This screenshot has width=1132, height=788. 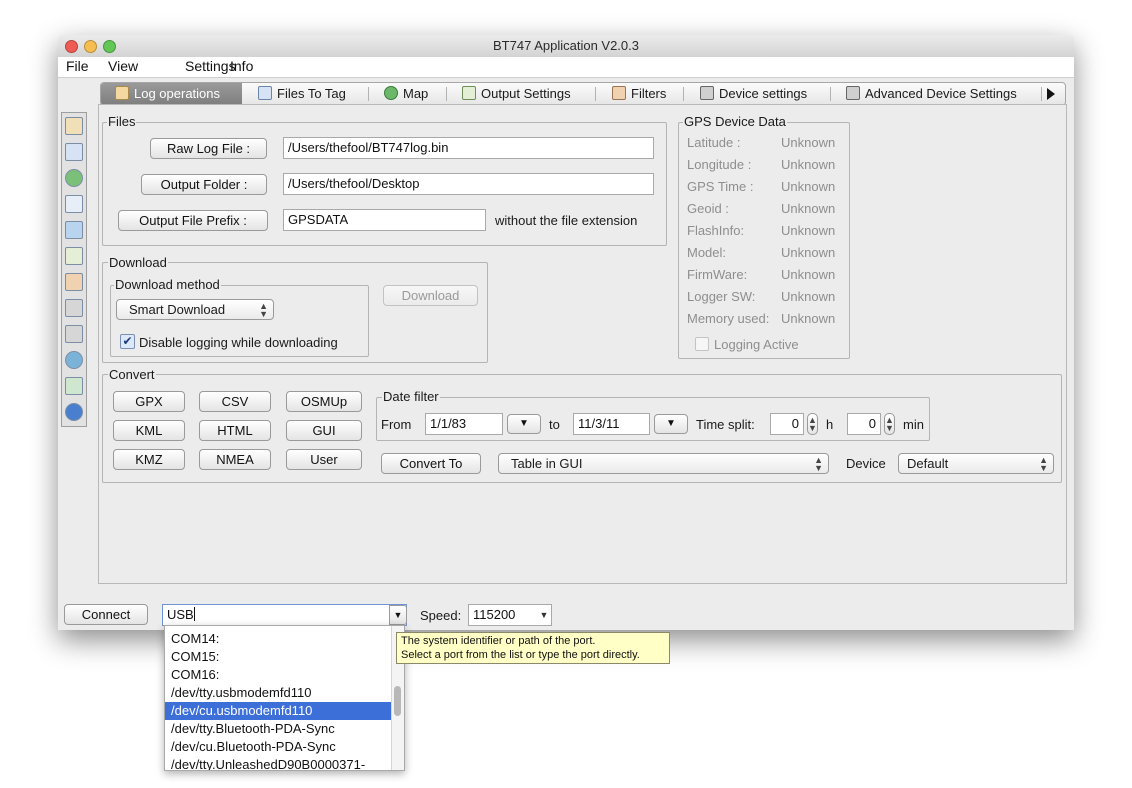 What do you see at coordinates (808, 230) in the screenshot?
I see `gps-flashinfo-value: Unknown` at bounding box center [808, 230].